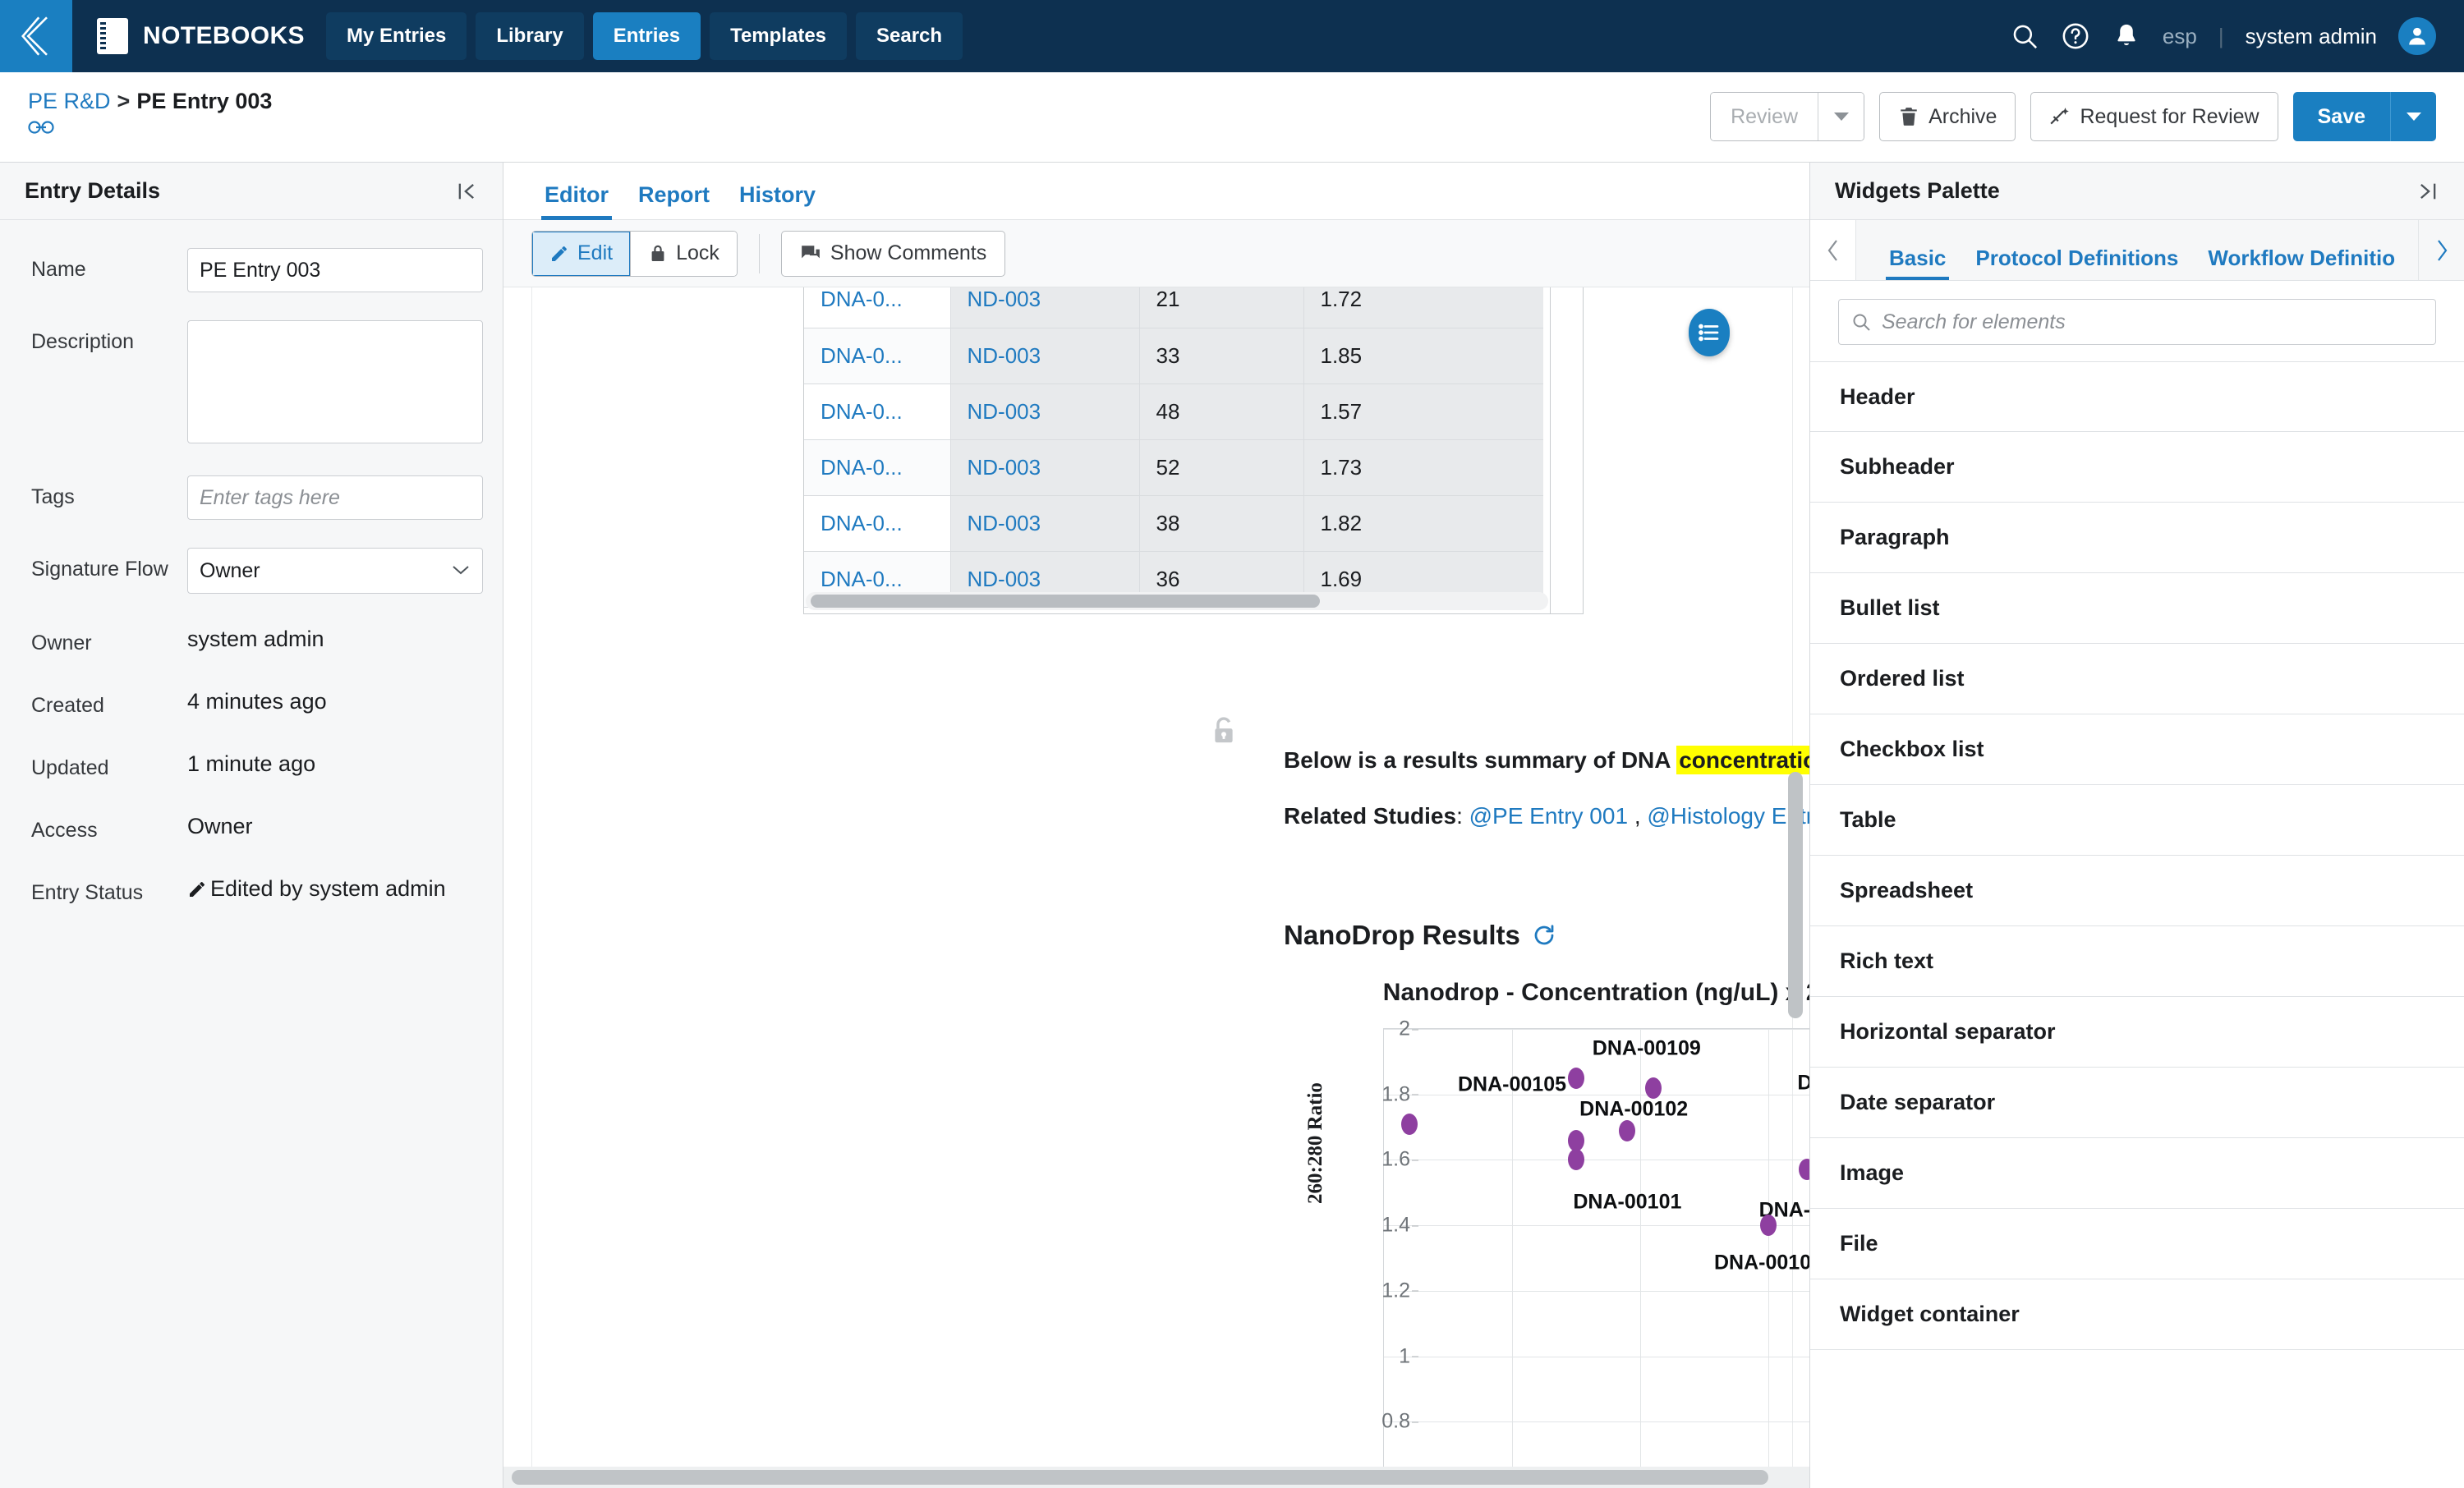 The image size is (2464, 1488). Describe the element at coordinates (1841, 116) in the screenshot. I see `review-dropdown-toggle` at that location.